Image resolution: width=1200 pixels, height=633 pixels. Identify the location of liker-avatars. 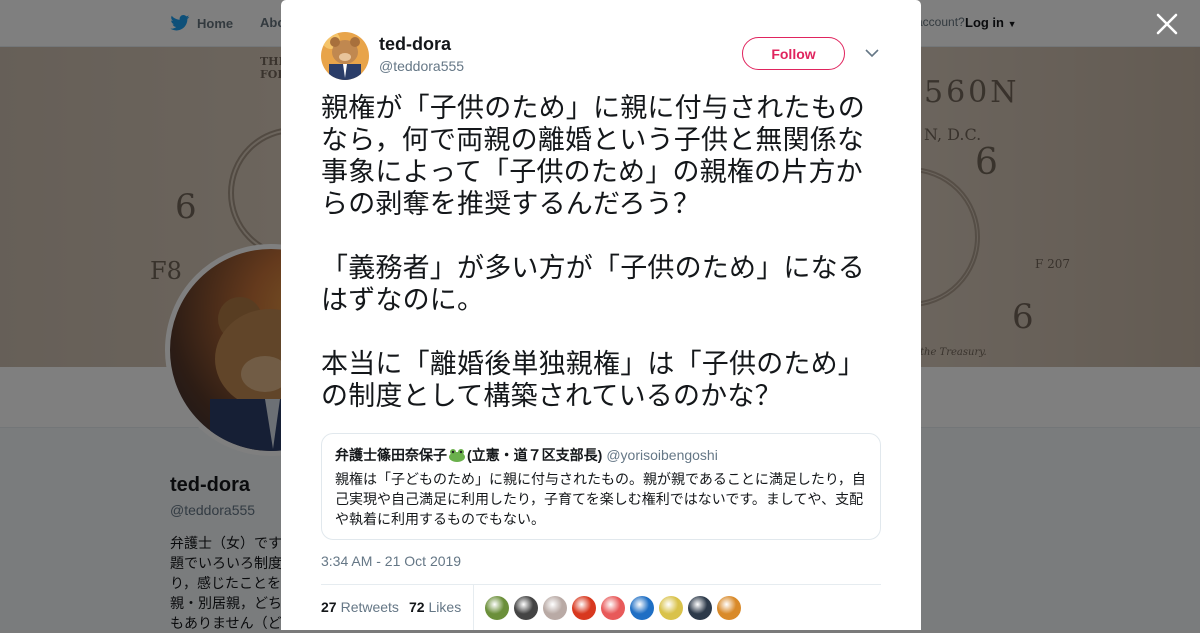
(613, 608).